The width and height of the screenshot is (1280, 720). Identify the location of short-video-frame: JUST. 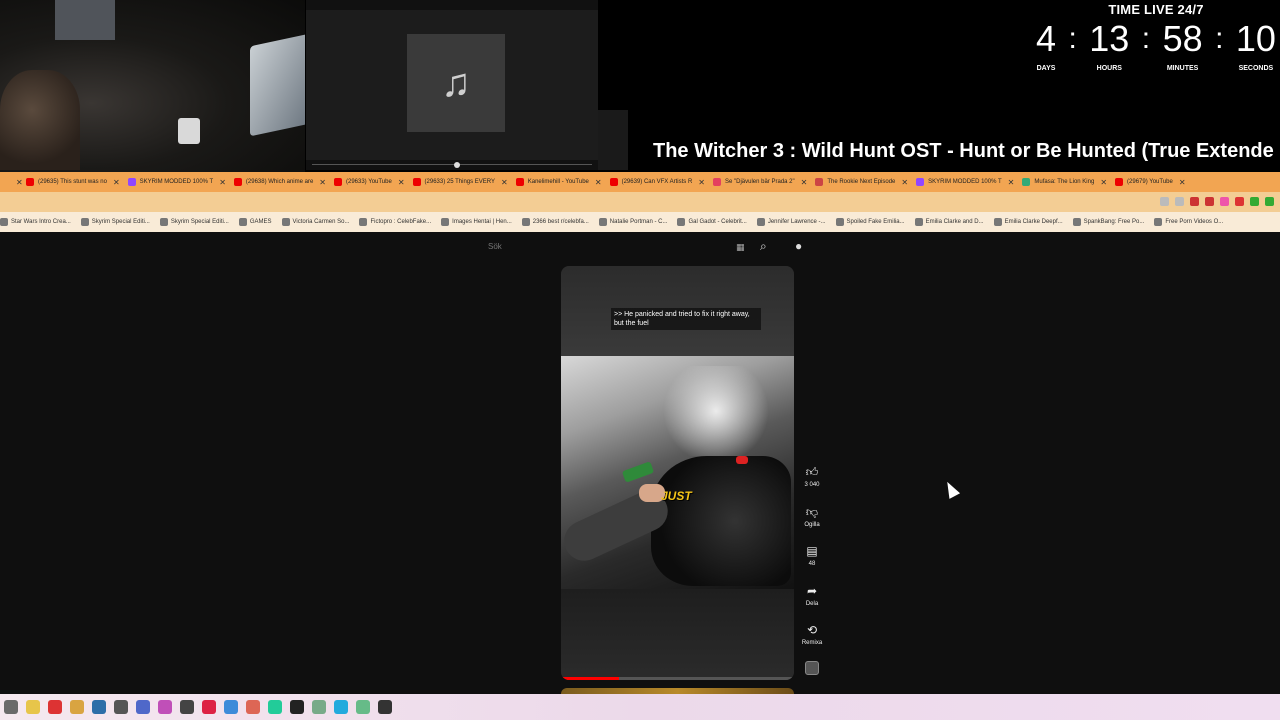
(677, 472).